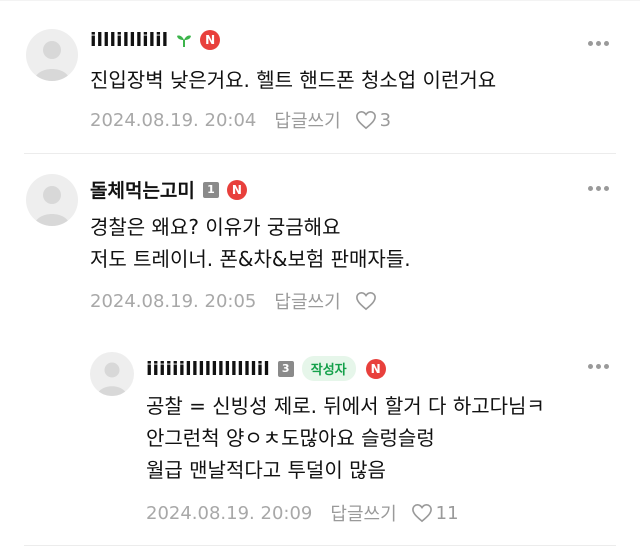 This screenshot has width=640, height=548. I want to click on comment-date: 2024.08.19. 20:05, so click(173, 301).